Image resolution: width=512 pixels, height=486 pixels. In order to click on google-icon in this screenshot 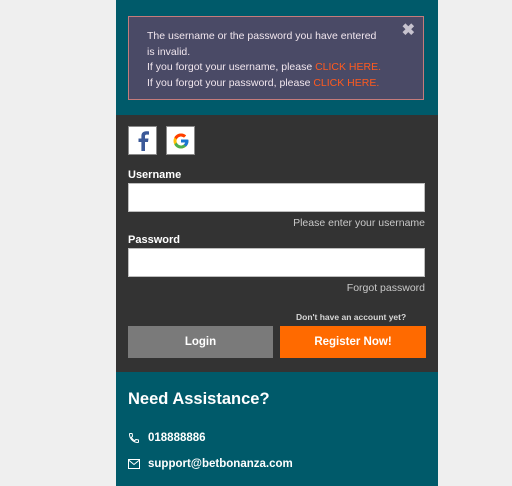, I will do `click(180, 140)`.